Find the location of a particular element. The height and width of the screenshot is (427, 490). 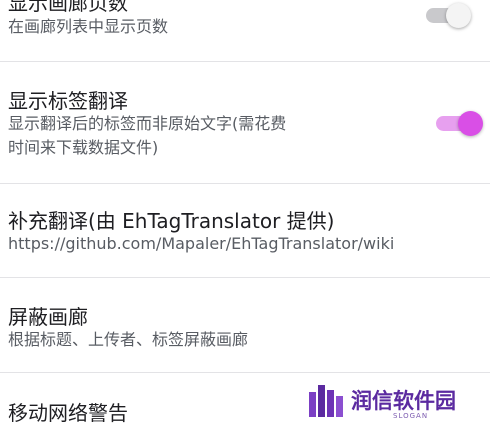

setting-title: 屏蔽画廊 is located at coordinates (48, 317).